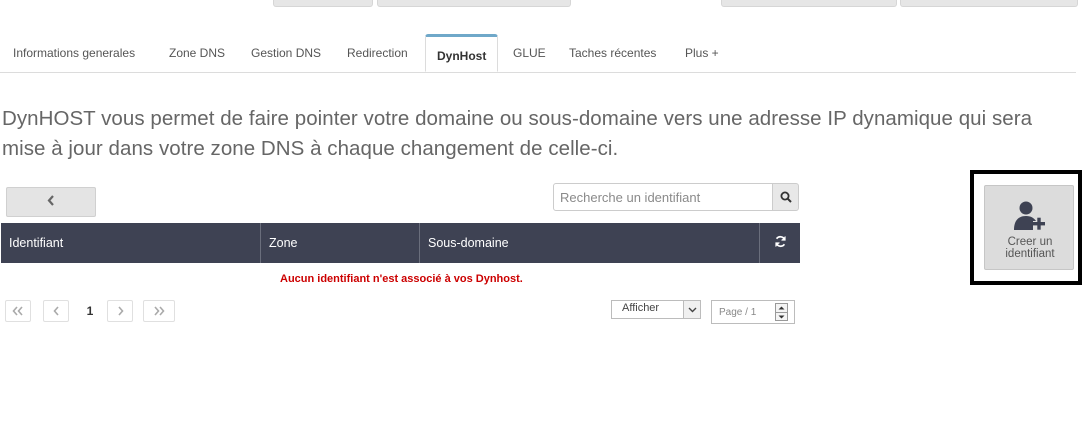 Image resolution: width=1082 pixels, height=448 pixels. I want to click on create-identifier-button: Creer un identifiant, so click(1029, 227).